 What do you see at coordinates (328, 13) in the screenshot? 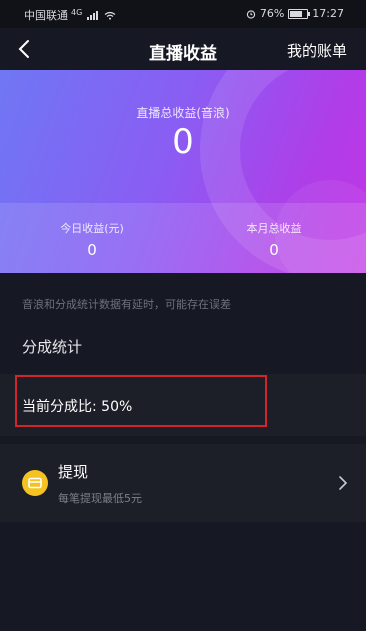
I see `clock-time: 17:27` at bounding box center [328, 13].